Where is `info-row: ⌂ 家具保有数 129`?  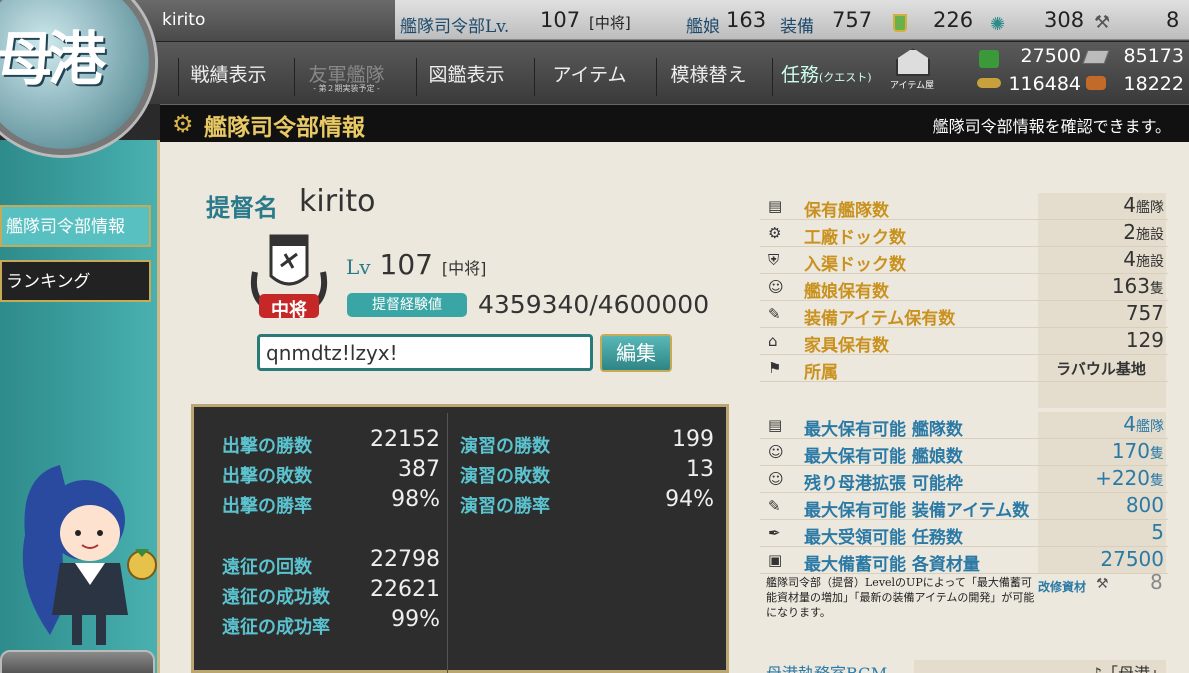
info-row: ⌂ 家具保有数 129 is located at coordinates (964, 342).